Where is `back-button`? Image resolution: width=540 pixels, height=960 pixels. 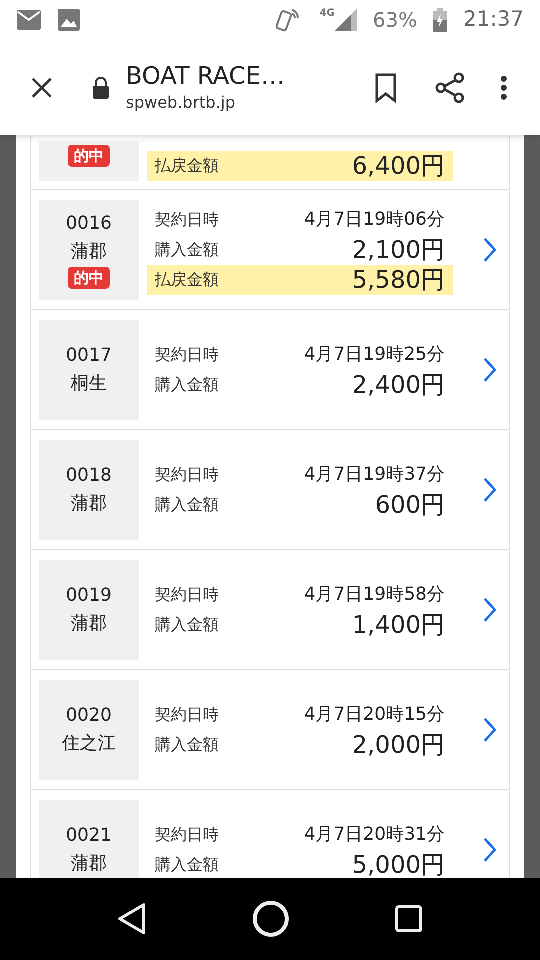
back-button is located at coordinates (131, 919).